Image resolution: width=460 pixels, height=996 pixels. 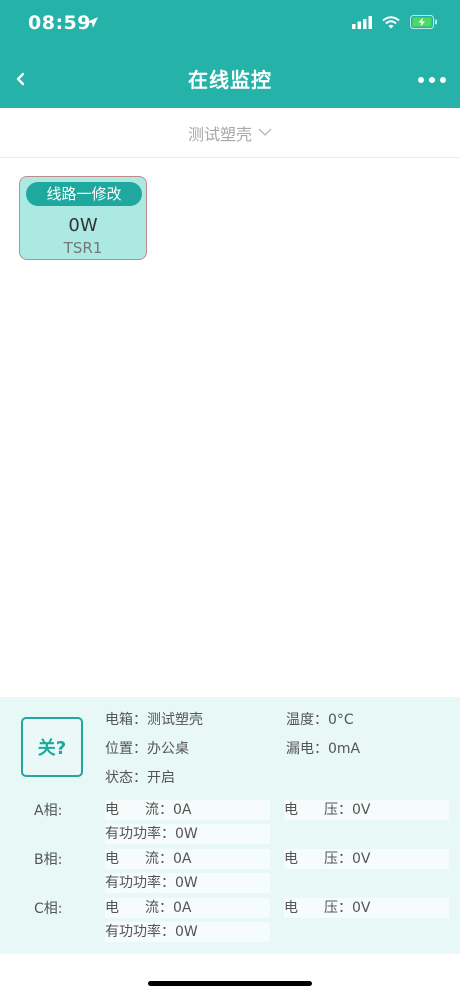 I want to click on box-value: 测试塑壳, so click(x=175, y=720).